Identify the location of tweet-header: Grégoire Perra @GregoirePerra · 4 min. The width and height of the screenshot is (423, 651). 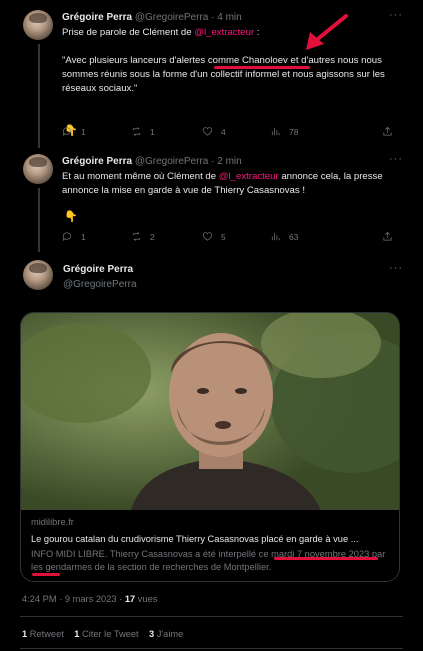
(152, 17).